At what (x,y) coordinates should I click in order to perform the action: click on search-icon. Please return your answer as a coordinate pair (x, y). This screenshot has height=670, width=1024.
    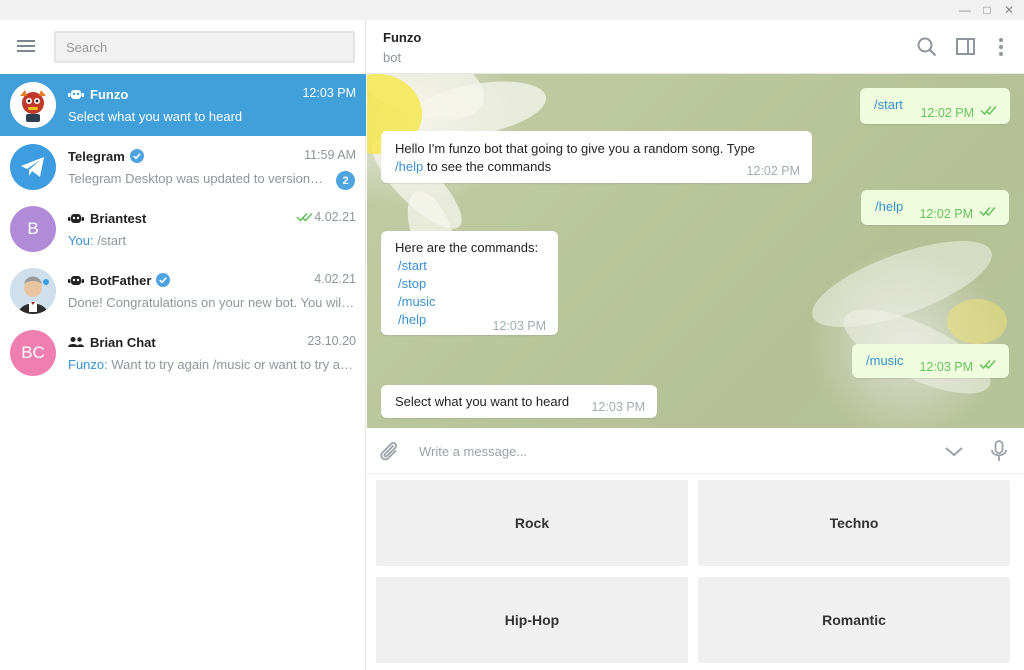
    Looking at the image, I should click on (927, 47).